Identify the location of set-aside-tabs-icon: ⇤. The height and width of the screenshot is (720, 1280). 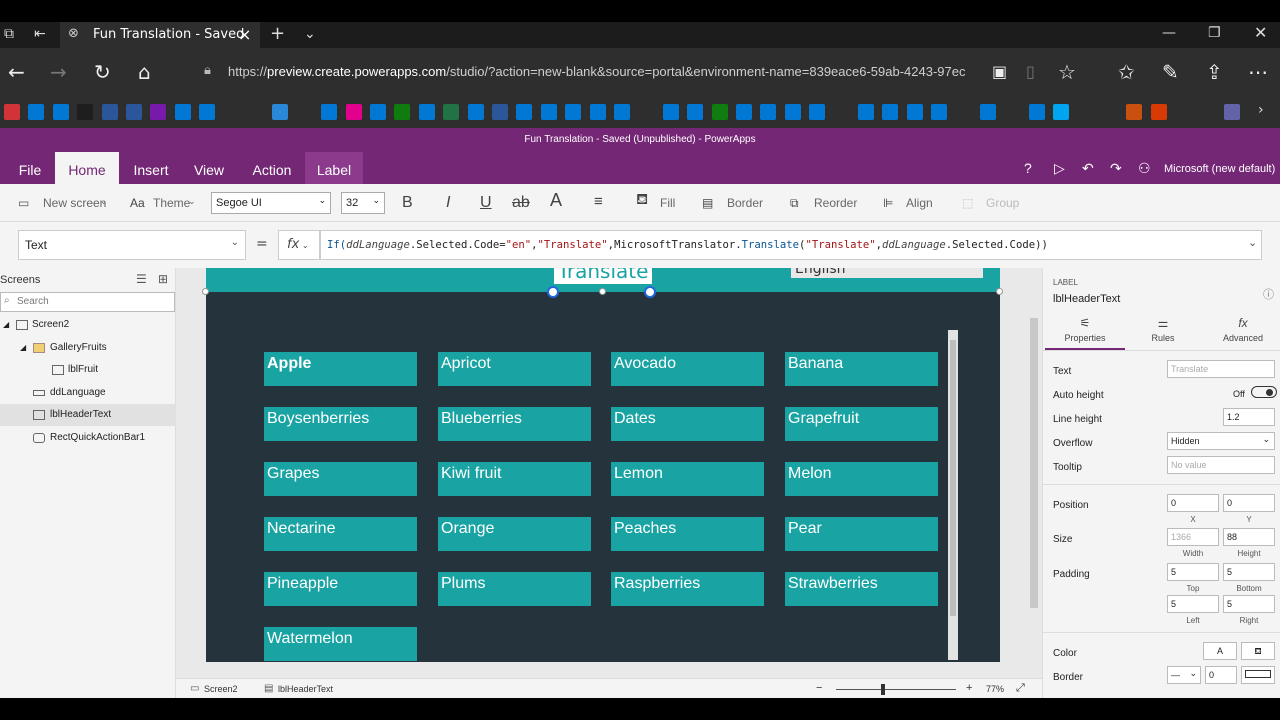
(40, 34).